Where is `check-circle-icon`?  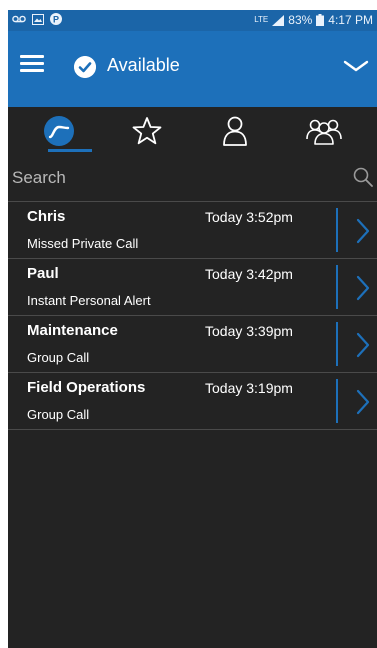 check-circle-icon is located at coordinates (85, 67).